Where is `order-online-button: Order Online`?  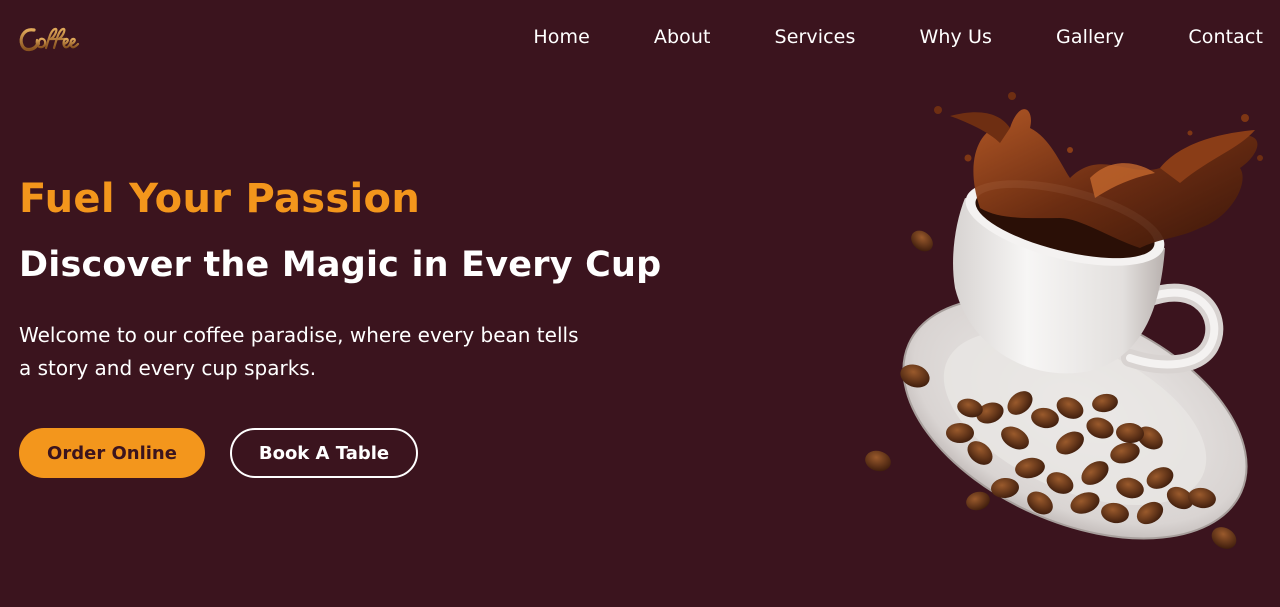 order-online-button: Order Online is located at coordinates (112, 453).